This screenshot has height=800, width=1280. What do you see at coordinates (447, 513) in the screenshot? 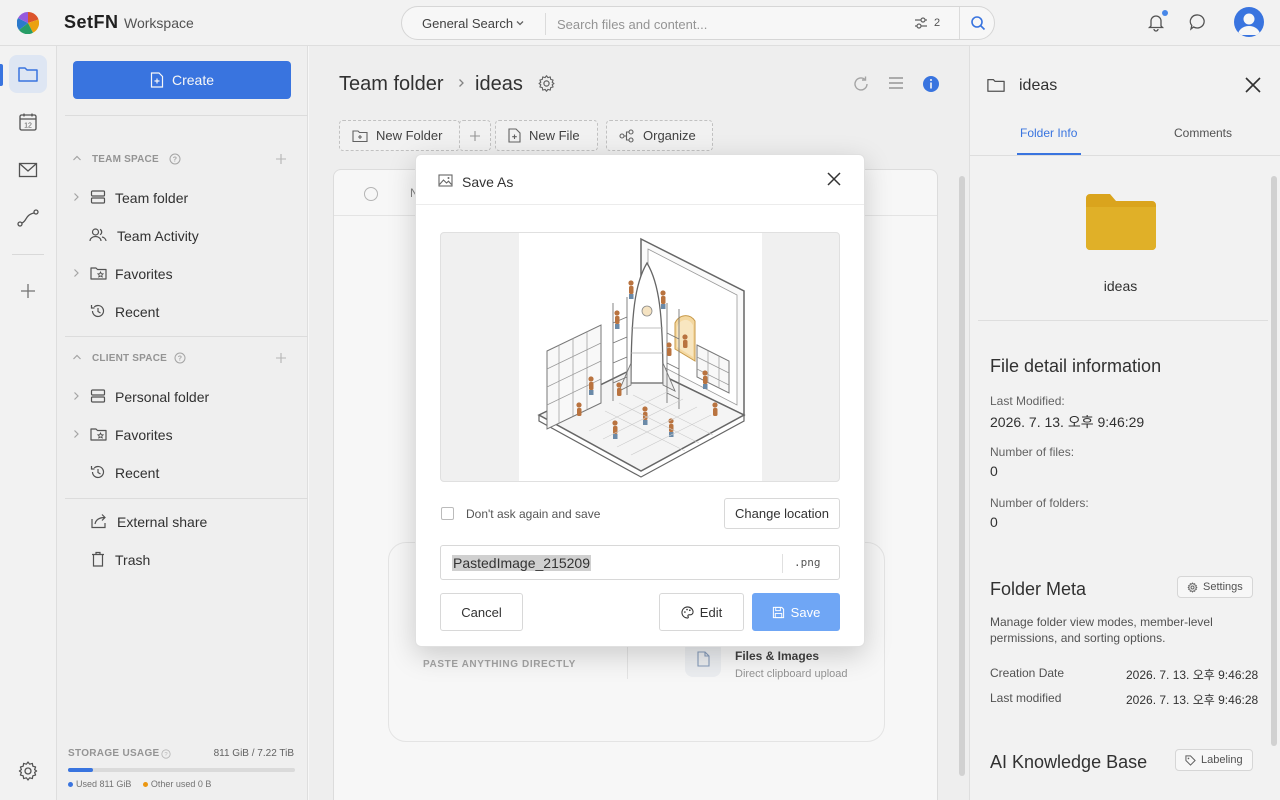
I see `dont-ask-checkbox` at bounding box center [447, 513].